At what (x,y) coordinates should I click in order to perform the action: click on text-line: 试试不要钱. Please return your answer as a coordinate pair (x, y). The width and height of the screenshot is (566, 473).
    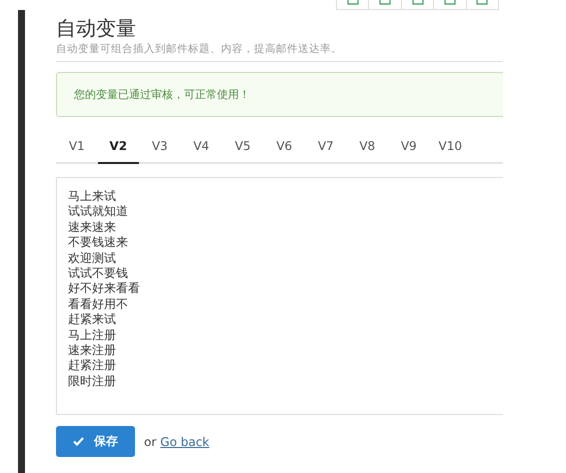
    Looking at the image, I should click on (98, 274).